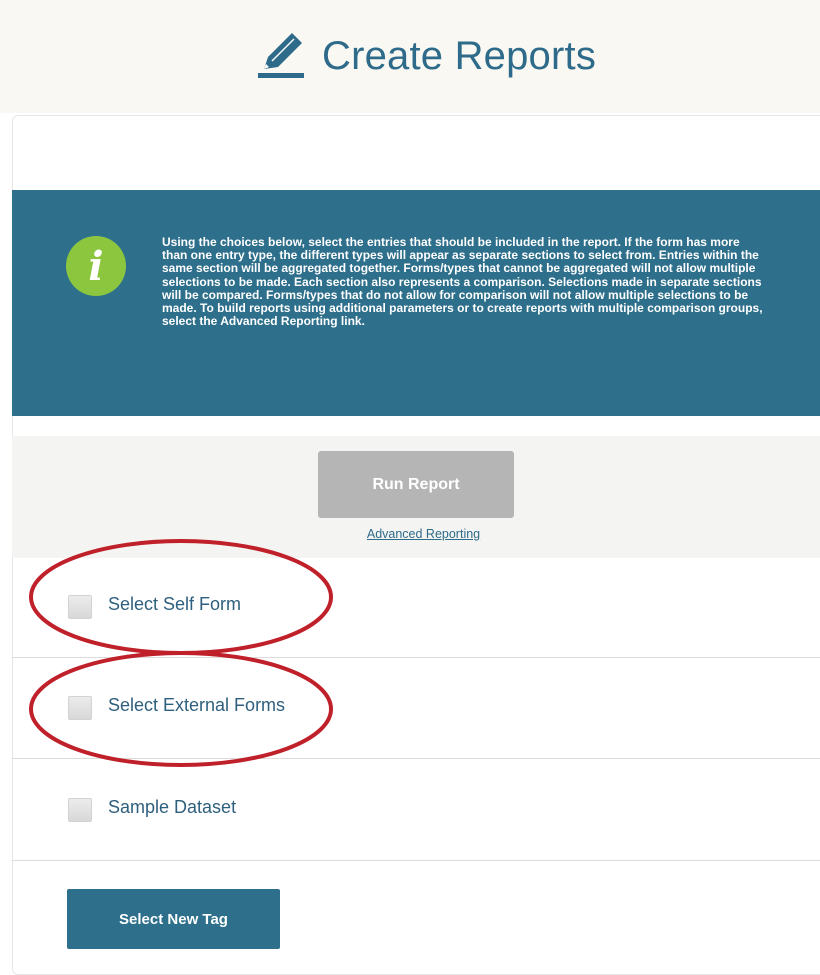 The width and height of the screenshot is (820, 975). What do you see at coordinates (416, 484) in the screenshot?
I see `run-report-button: Run Report` at bounding box center [416, 484].